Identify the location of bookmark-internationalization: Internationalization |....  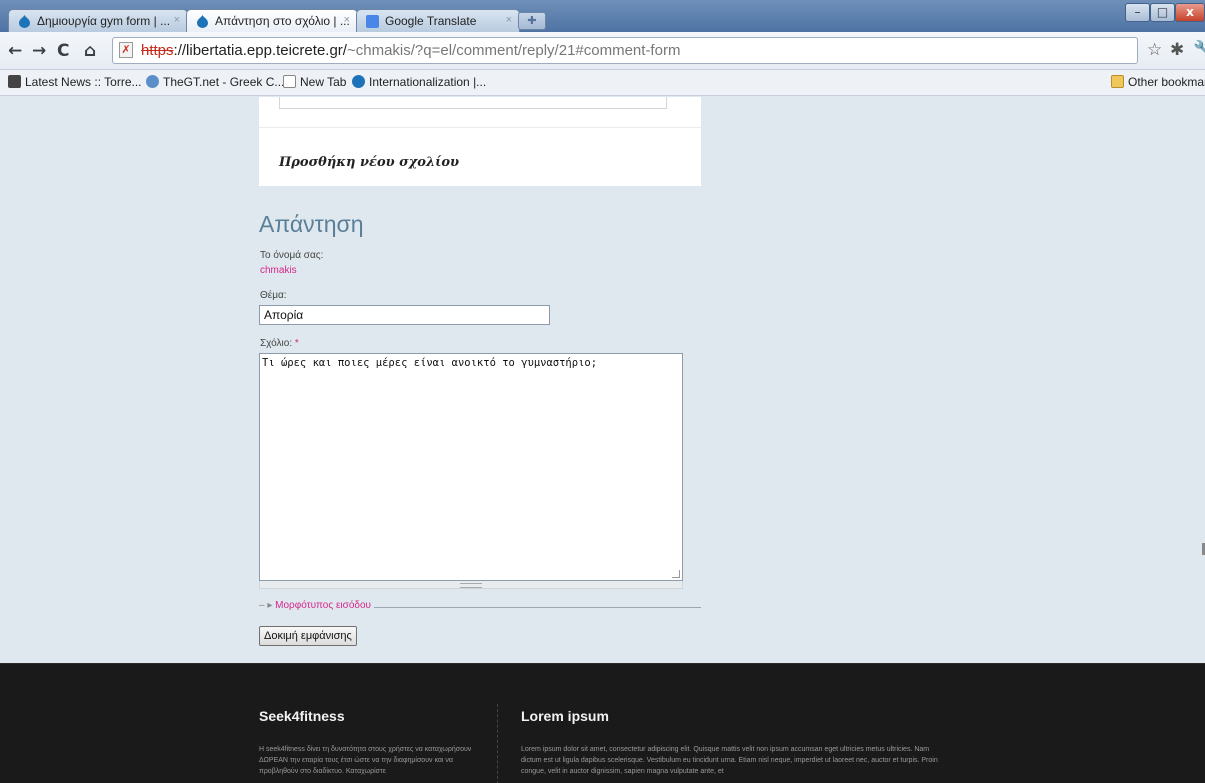
(419, 82).